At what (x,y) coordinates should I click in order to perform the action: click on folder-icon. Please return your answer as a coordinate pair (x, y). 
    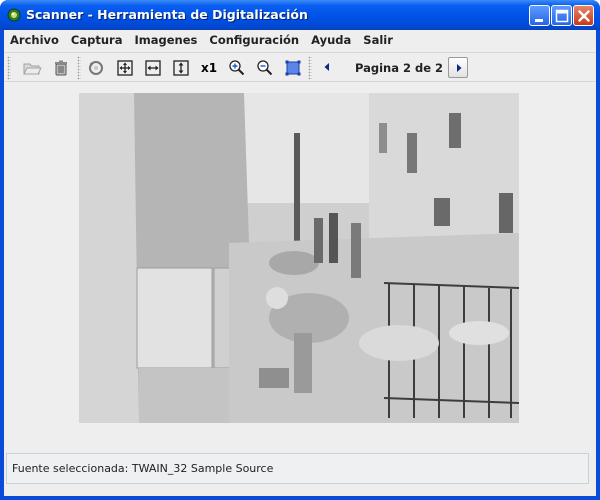
    Looking at the image, I should click on (32, 69).